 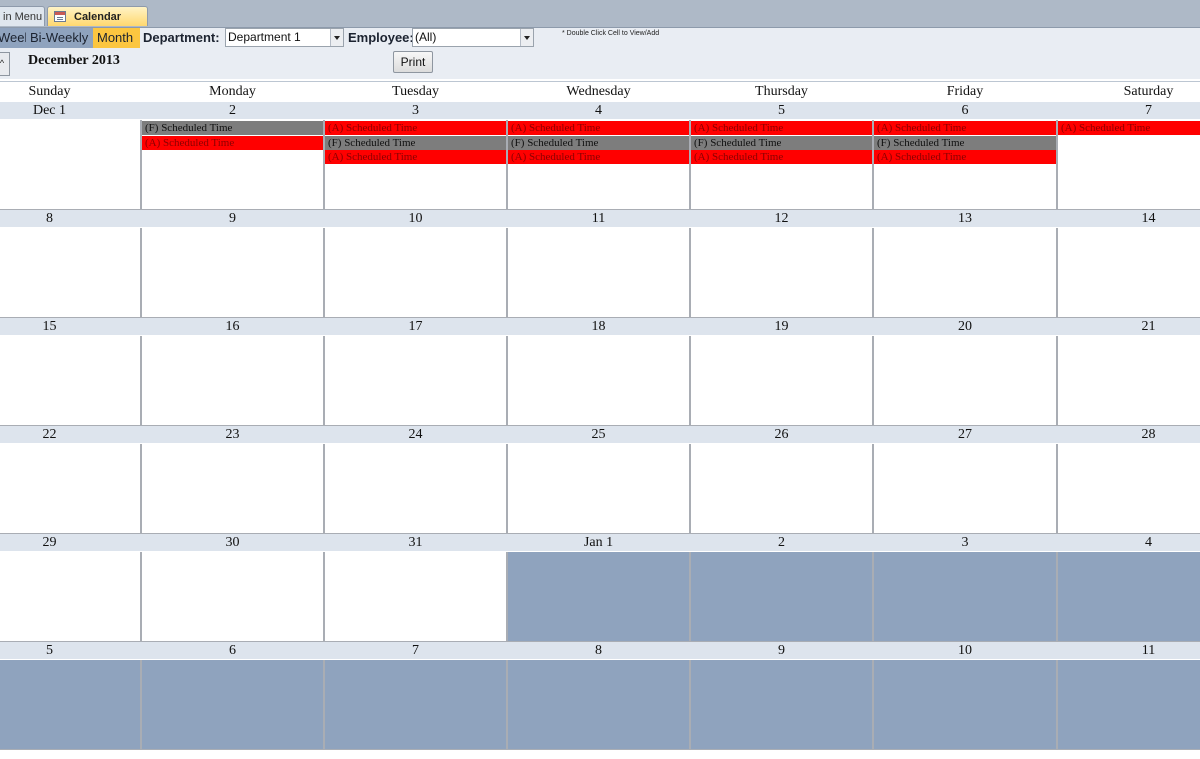 I want to click on department-select: Department 1, so click(x=284, y=37).